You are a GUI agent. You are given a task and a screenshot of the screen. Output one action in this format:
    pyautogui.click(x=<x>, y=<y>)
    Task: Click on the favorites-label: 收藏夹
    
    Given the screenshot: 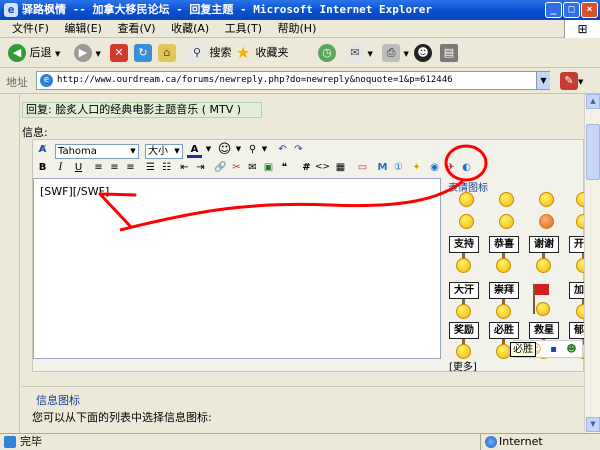 What is the action you would take?
    pyautogui.click(x=272, y=52)
    